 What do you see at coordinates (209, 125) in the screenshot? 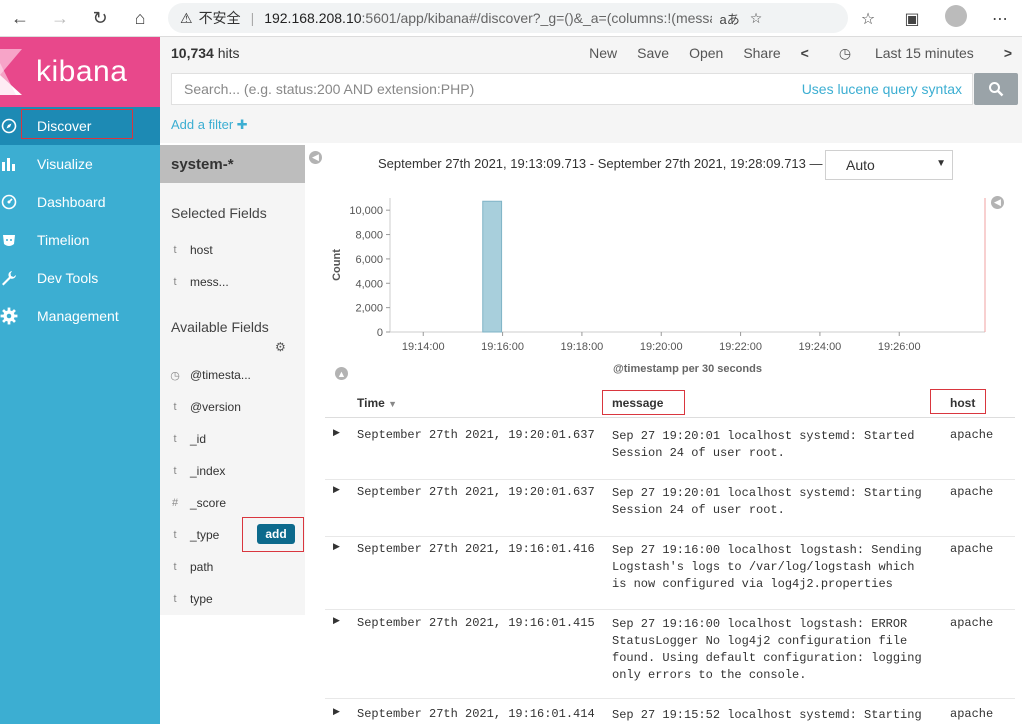
I see `add-filter-link: Add a filter ✚` at bounding box center [209, 125].